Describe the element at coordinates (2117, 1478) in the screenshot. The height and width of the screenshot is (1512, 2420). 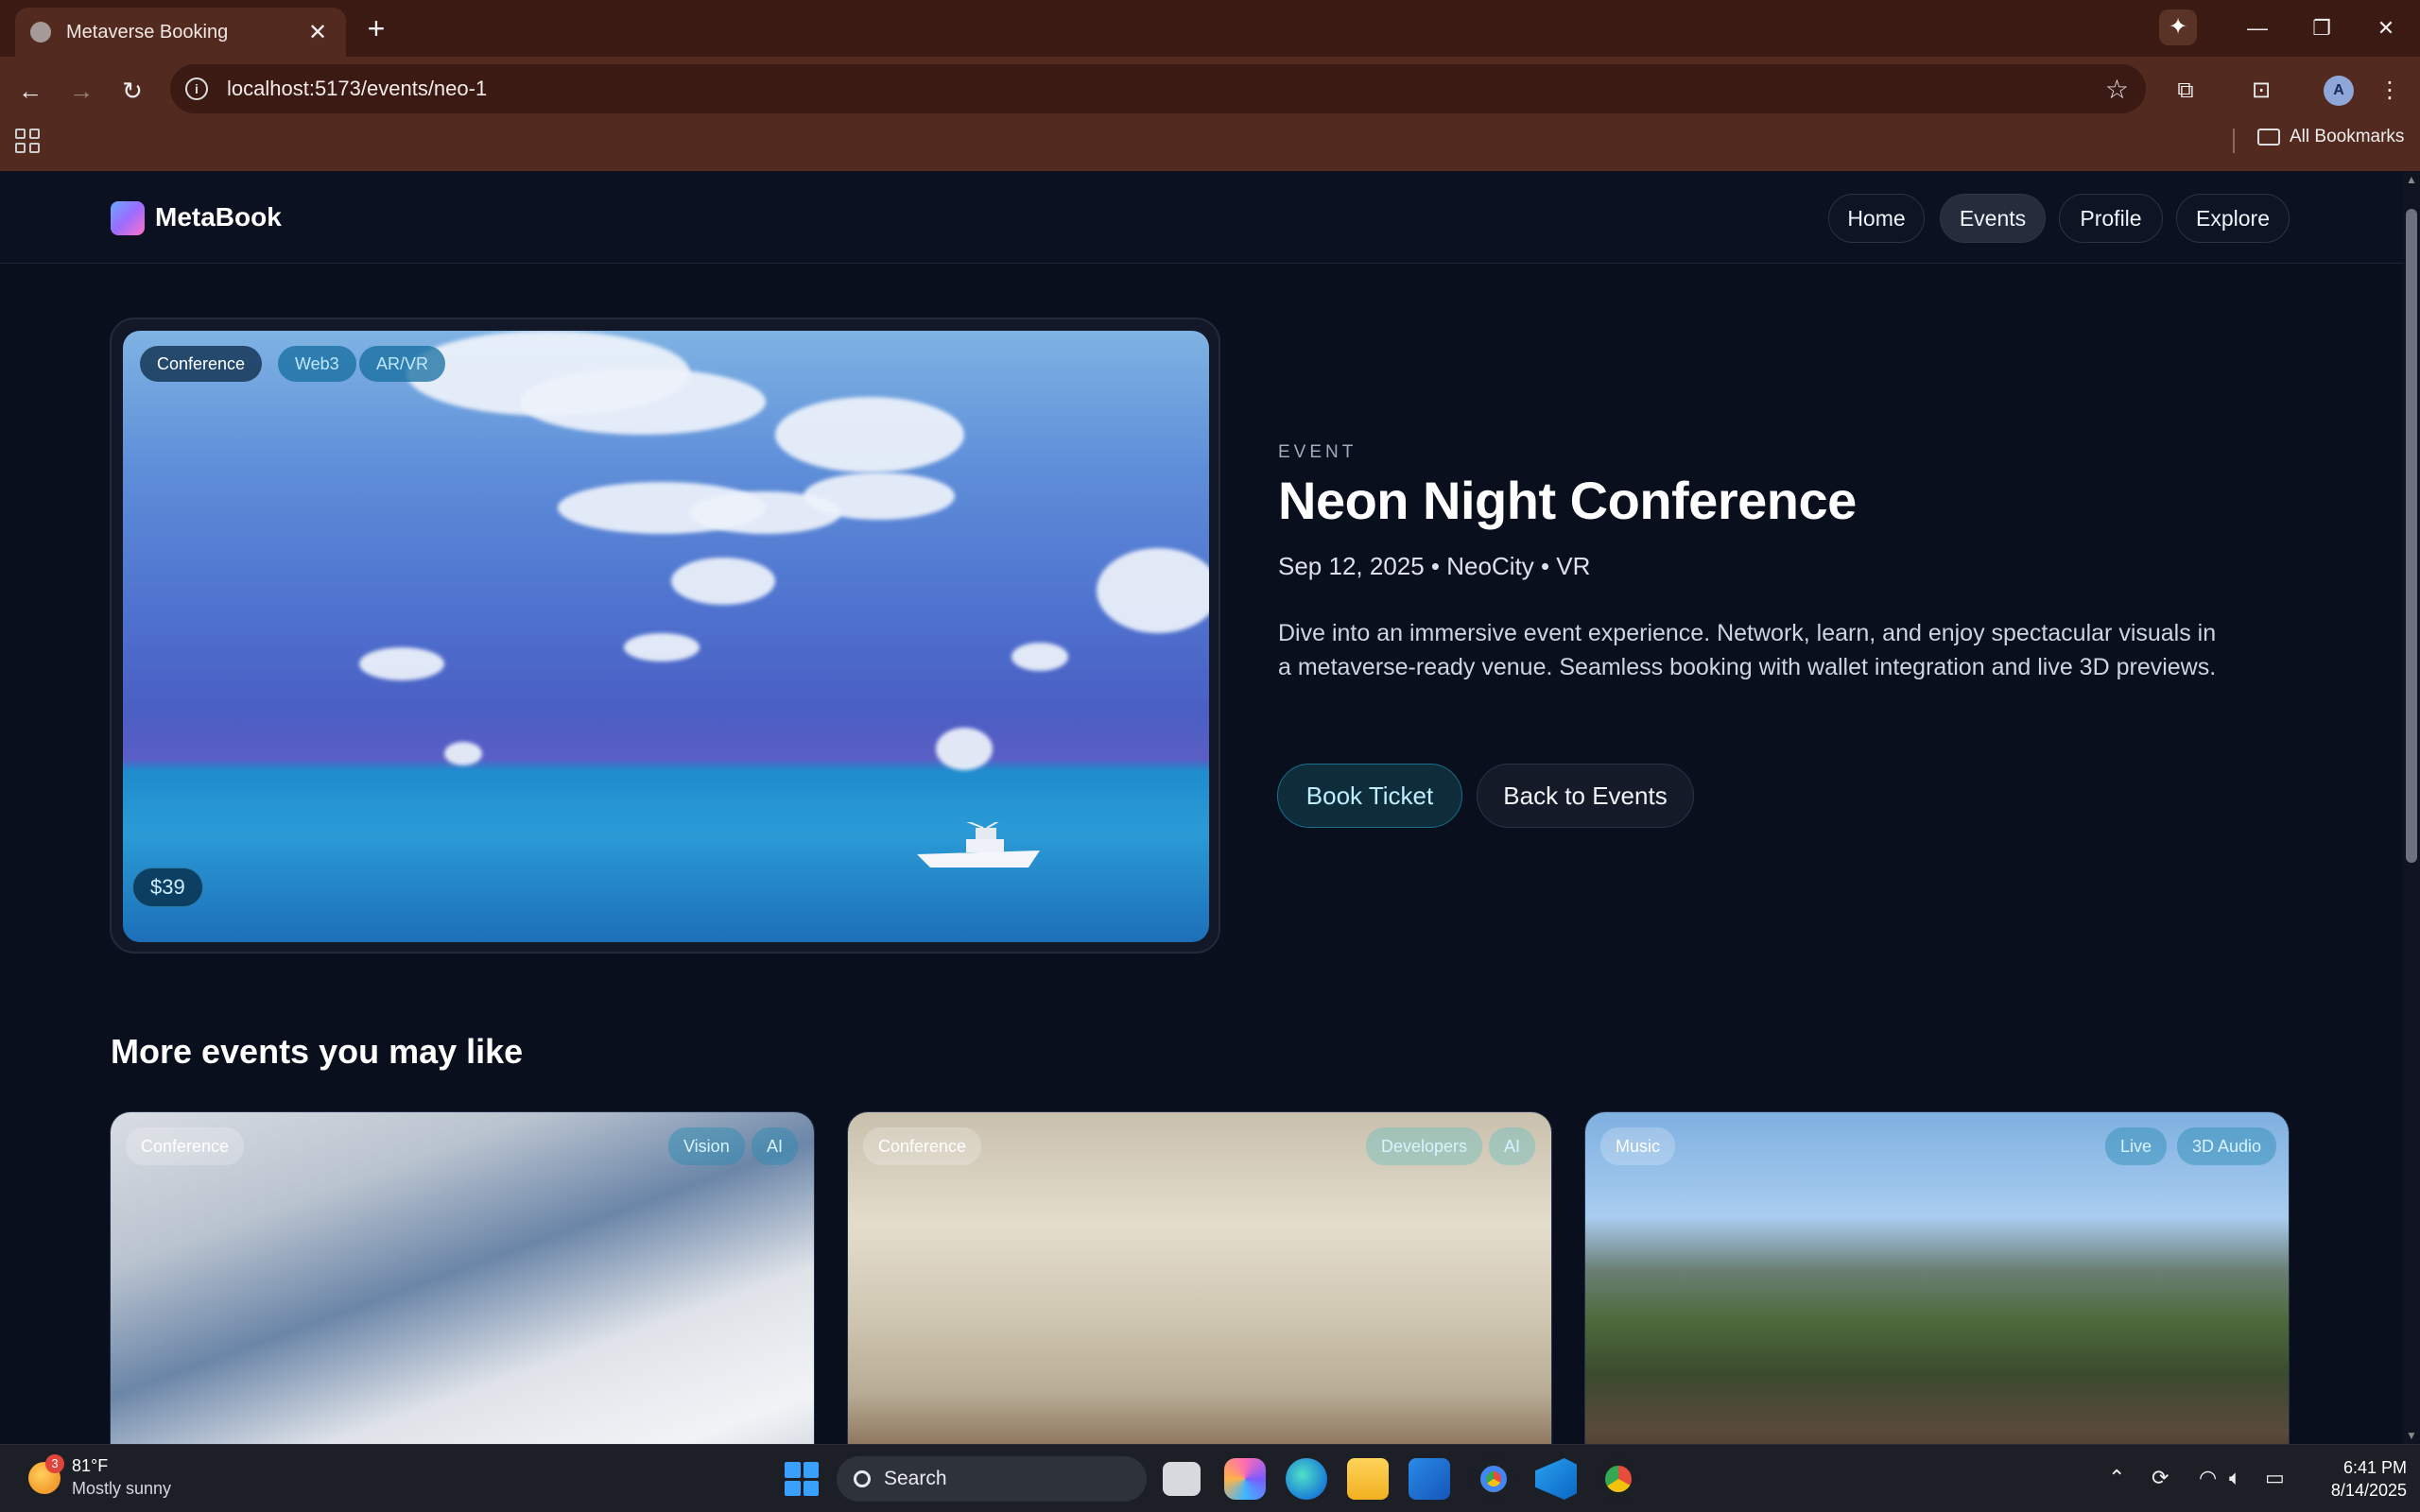
I see `tray-overflow-icon: ⌃` at that location.